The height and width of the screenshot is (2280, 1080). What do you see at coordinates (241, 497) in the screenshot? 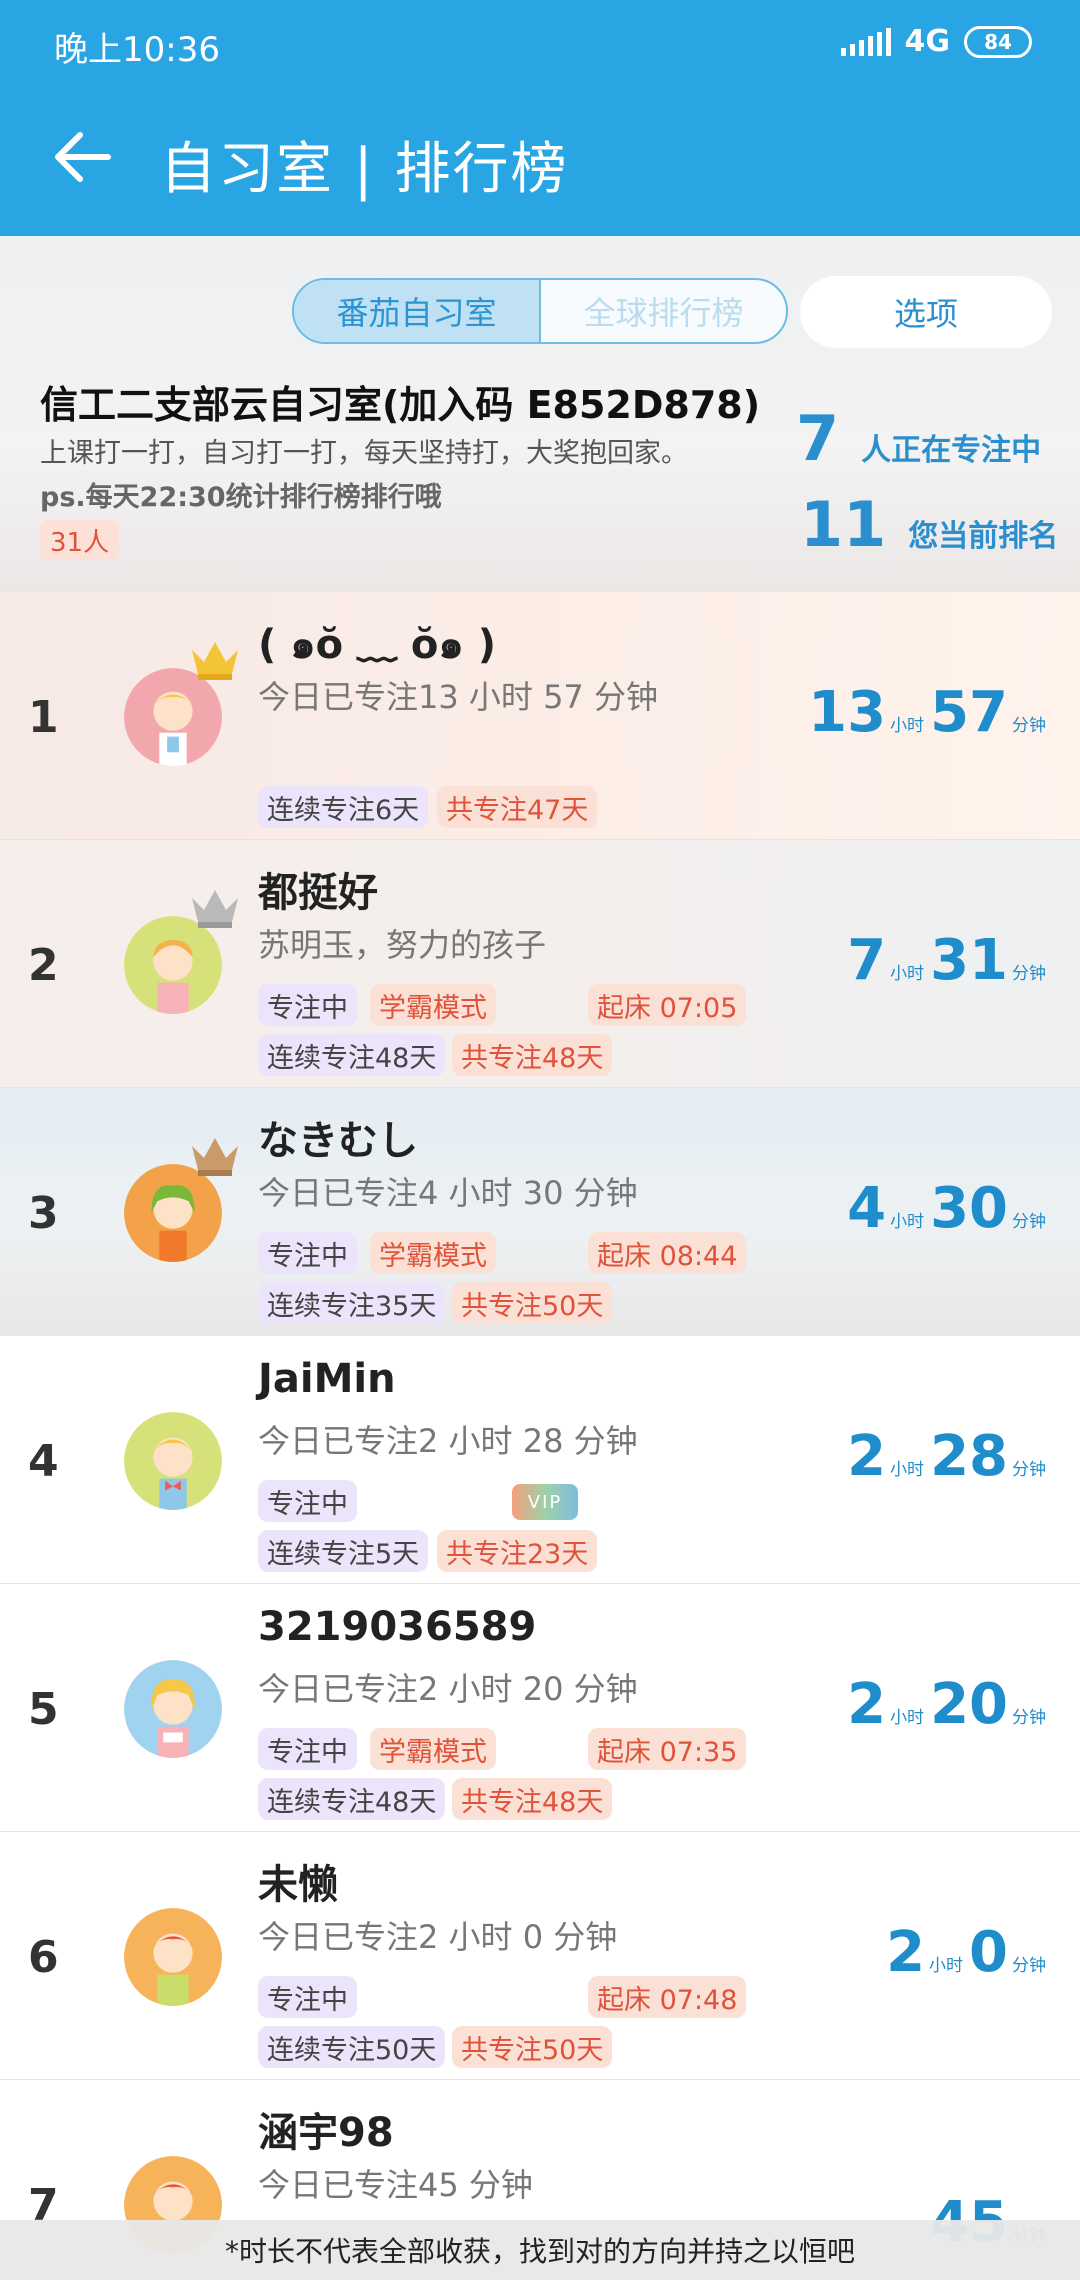
I see `room-desc-line2: ps.每天22:30统计排行榜排行哦` at bounding box center [241, 497].